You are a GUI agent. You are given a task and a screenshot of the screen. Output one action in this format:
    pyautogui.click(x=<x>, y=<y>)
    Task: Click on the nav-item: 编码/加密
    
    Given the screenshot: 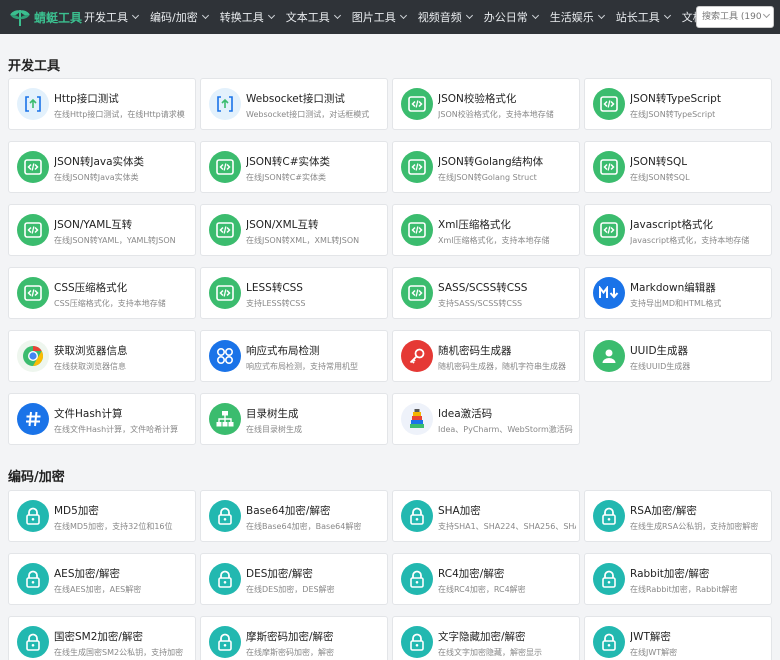 What is the action you would take?
    pyautogui.click(x=179, y=17)
    